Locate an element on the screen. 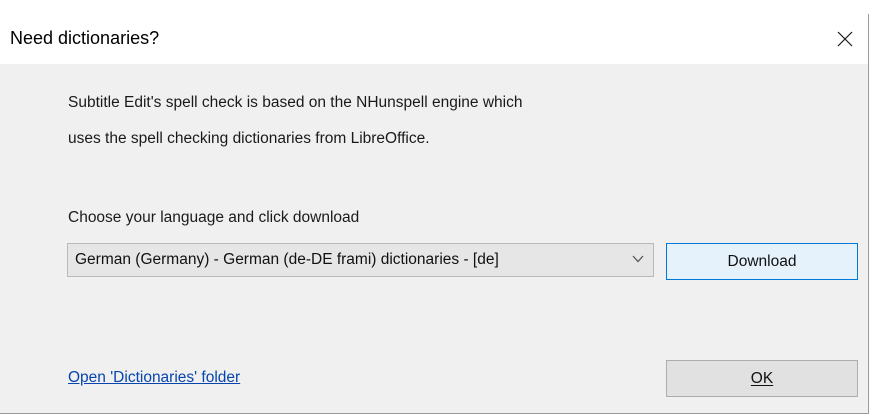  close-icon is located at coordinates (845, 39).